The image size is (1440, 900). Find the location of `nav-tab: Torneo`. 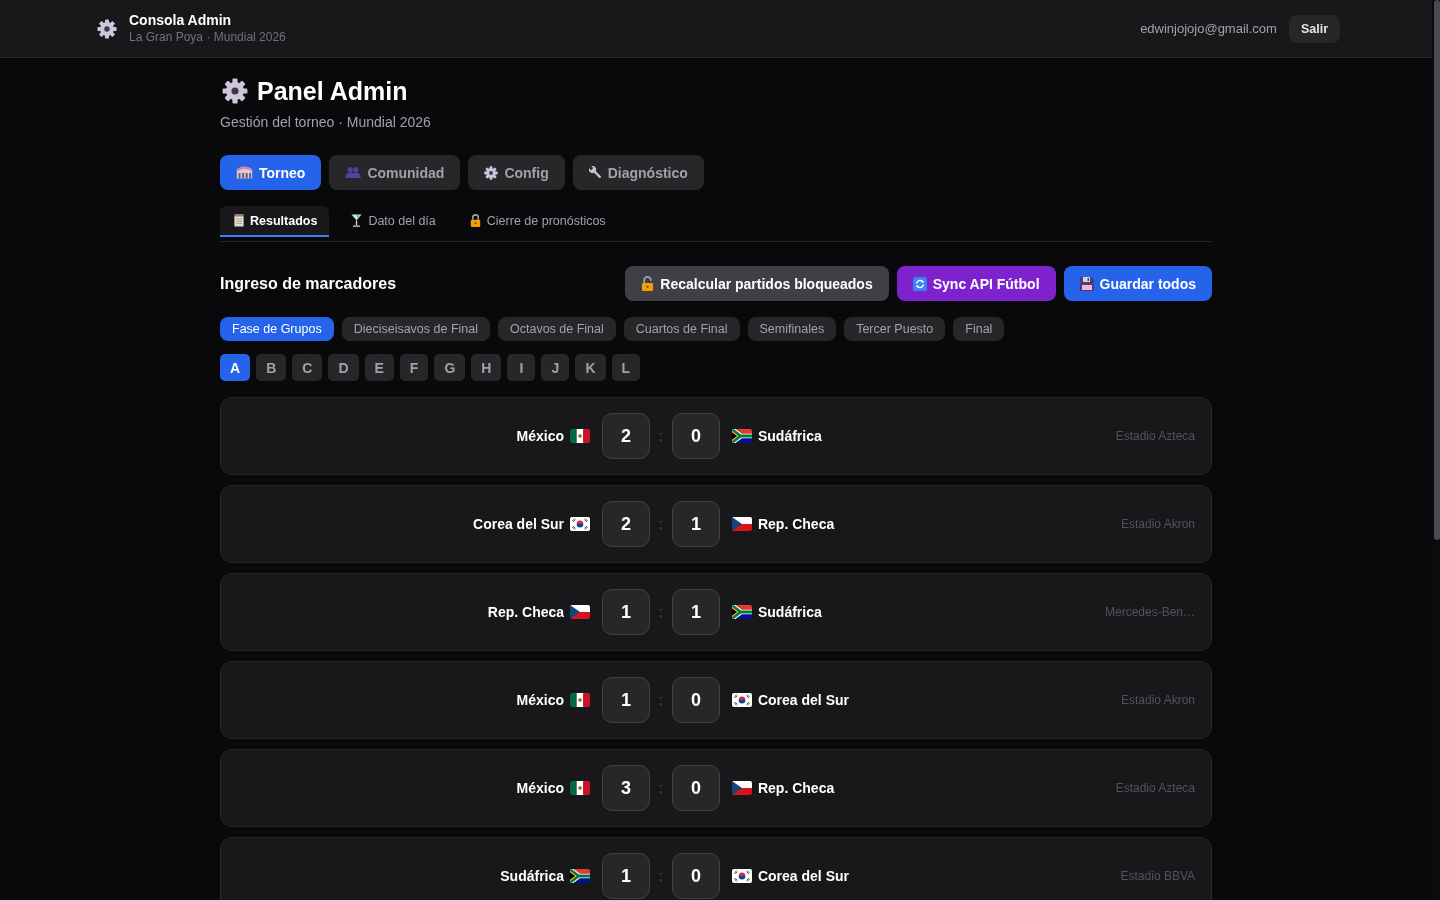

nav-tab: Torneo is located at coordinates (271, 172).